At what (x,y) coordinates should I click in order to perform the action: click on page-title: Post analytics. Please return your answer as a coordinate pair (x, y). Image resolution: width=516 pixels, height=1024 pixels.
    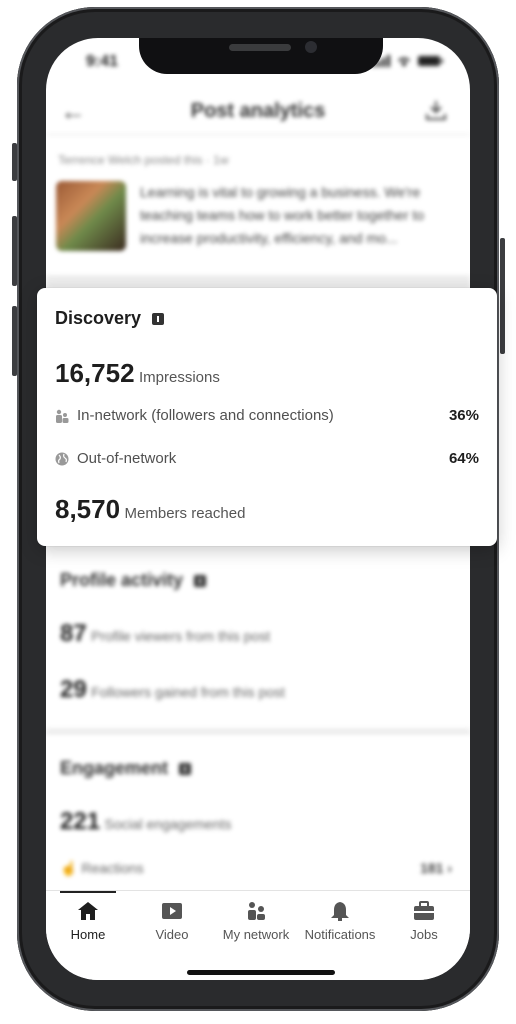
    Looking at the image, I should click on (258, 111).